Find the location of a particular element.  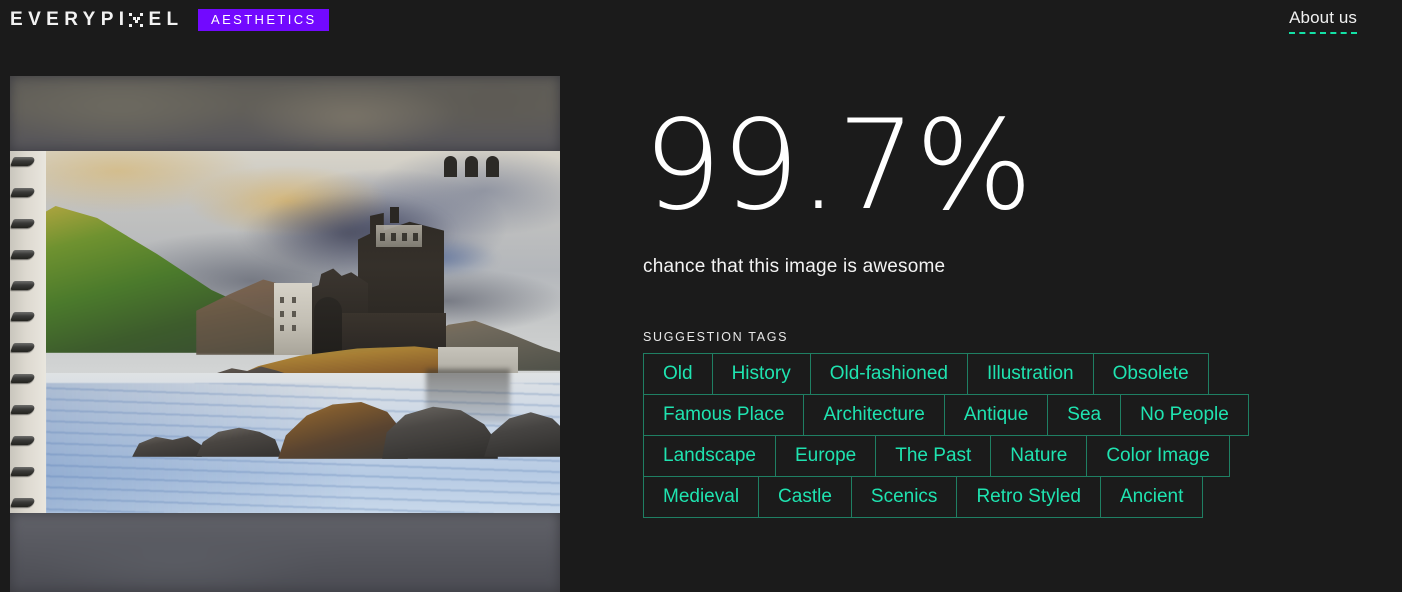

site-header: EVERYPI EL AESTHETICS About us is located at coordinates (701, 20).